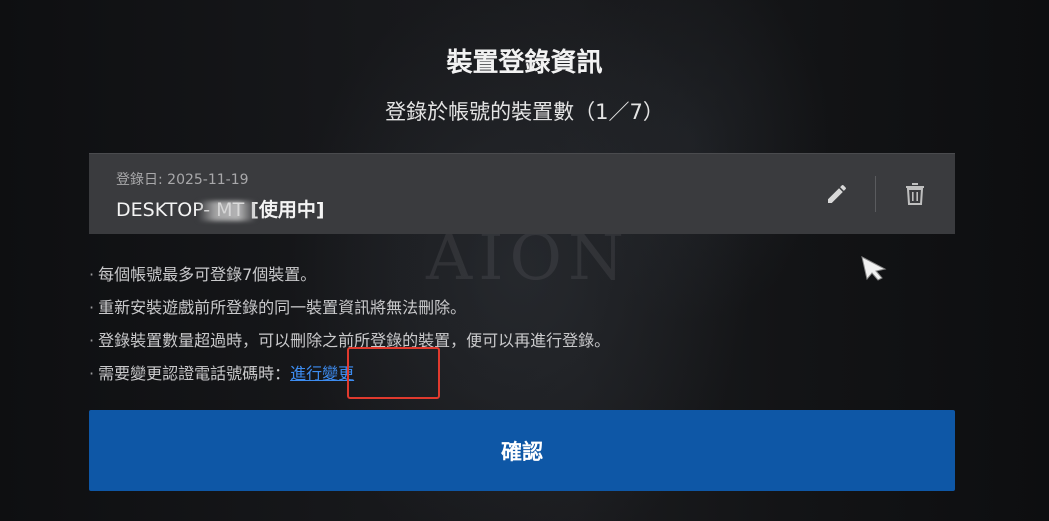  I want to click on device-status-badge: [使用中], so click(287, 210).